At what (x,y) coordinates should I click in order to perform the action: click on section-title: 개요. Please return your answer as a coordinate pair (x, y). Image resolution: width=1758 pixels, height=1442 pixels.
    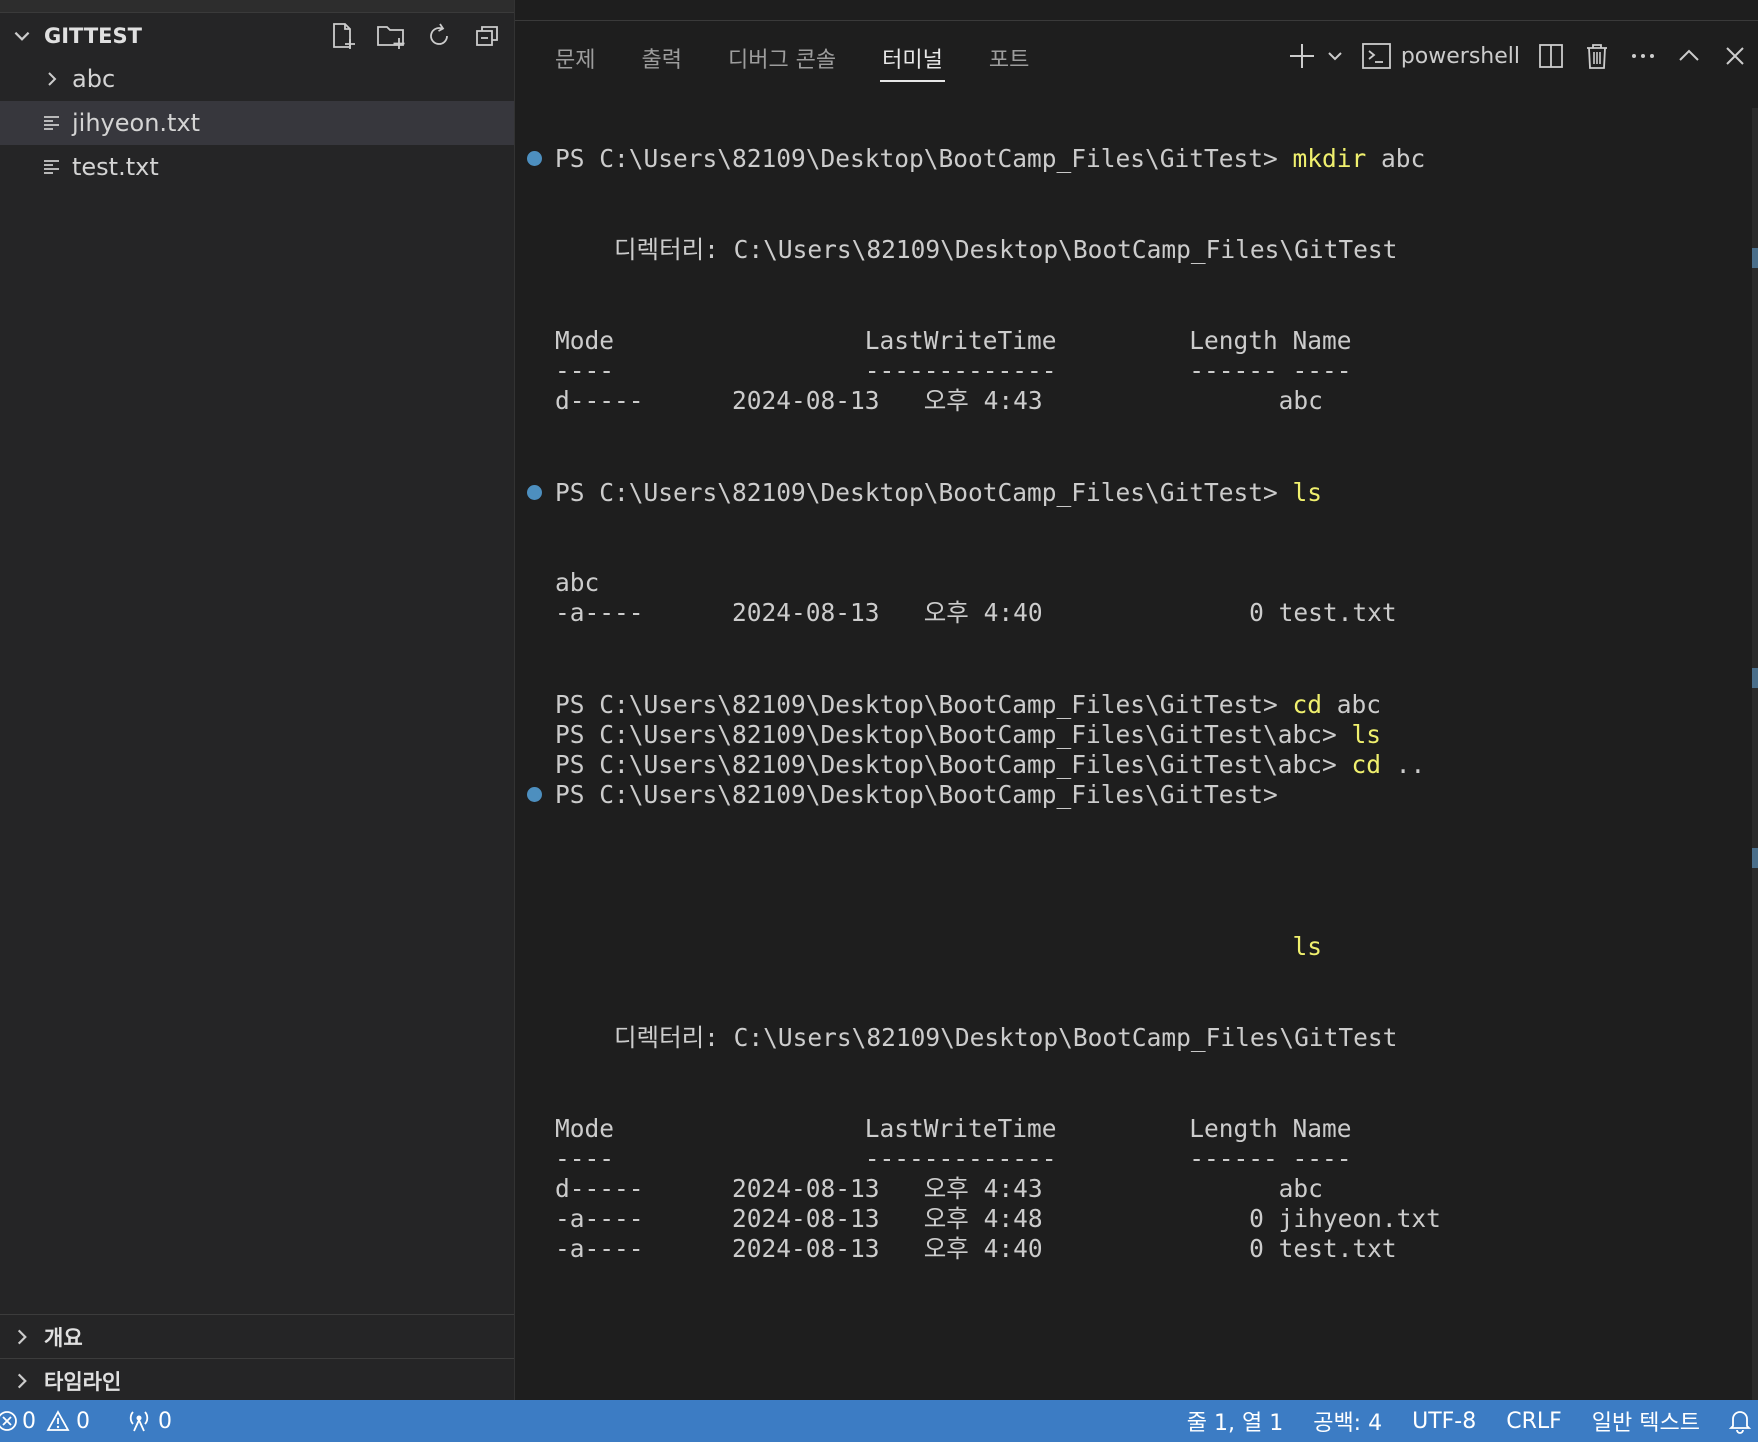
    Looking at the image, I should click on (63, 1338).